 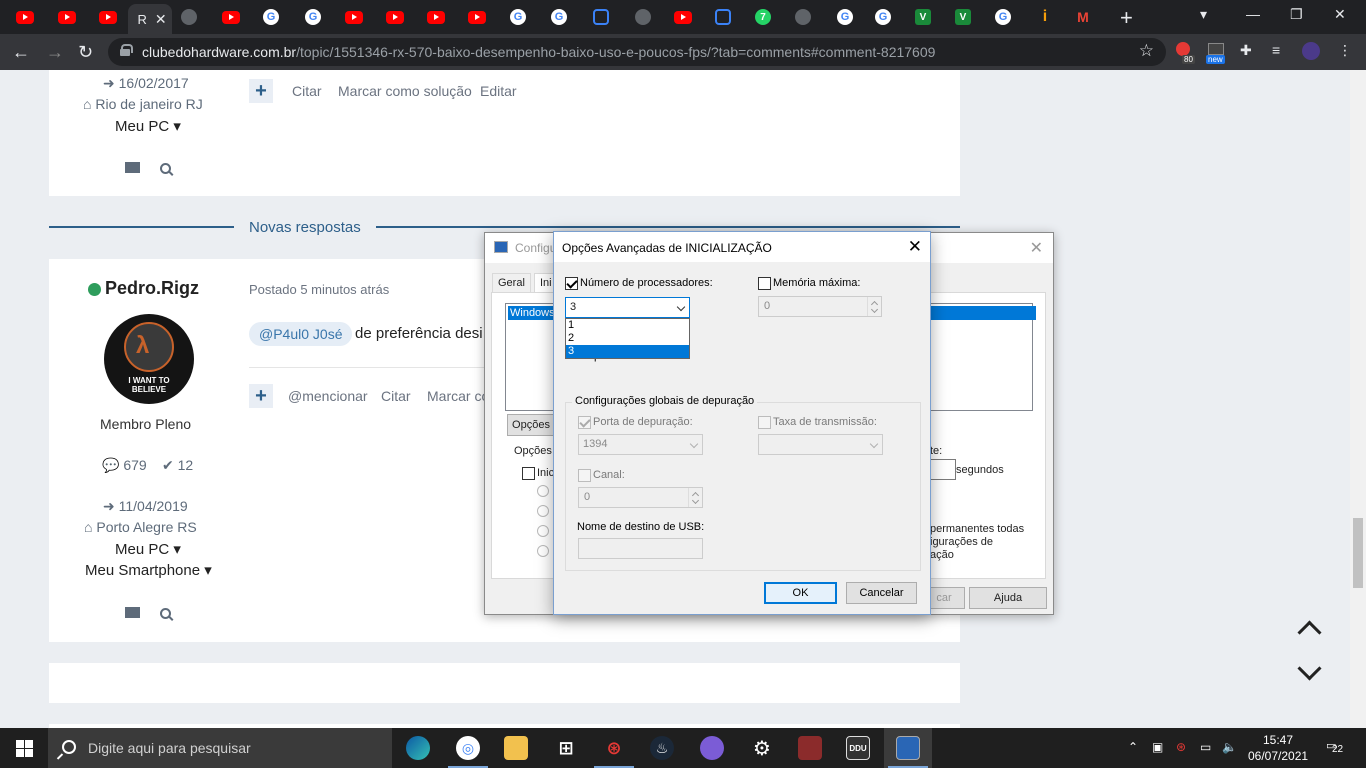 I want to click on tray-chevron-icon: ⌃, so click(x=1133, y=747).